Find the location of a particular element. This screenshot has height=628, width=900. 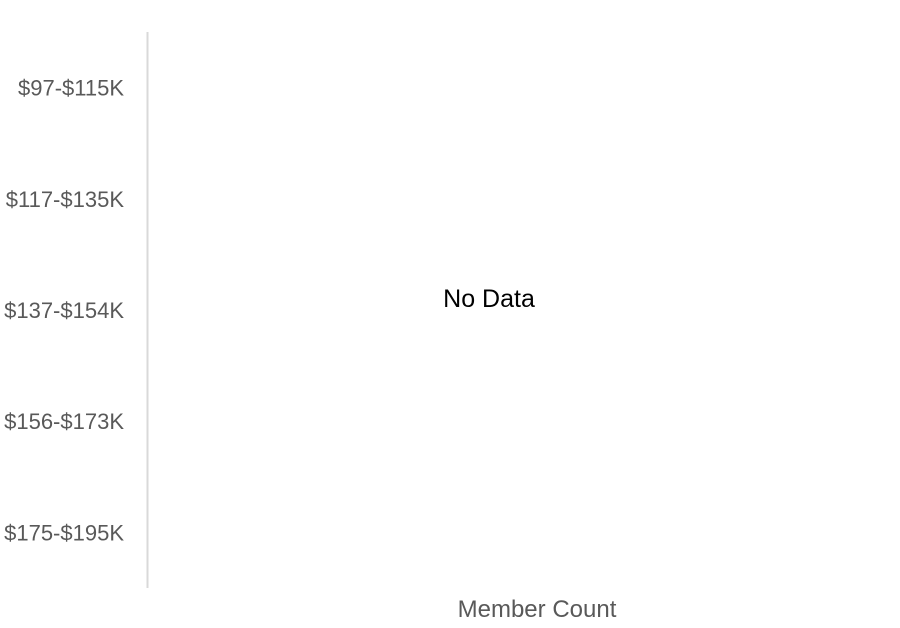

y-axis-tick-label: $97-$115K is located at coordinates (71, 88).